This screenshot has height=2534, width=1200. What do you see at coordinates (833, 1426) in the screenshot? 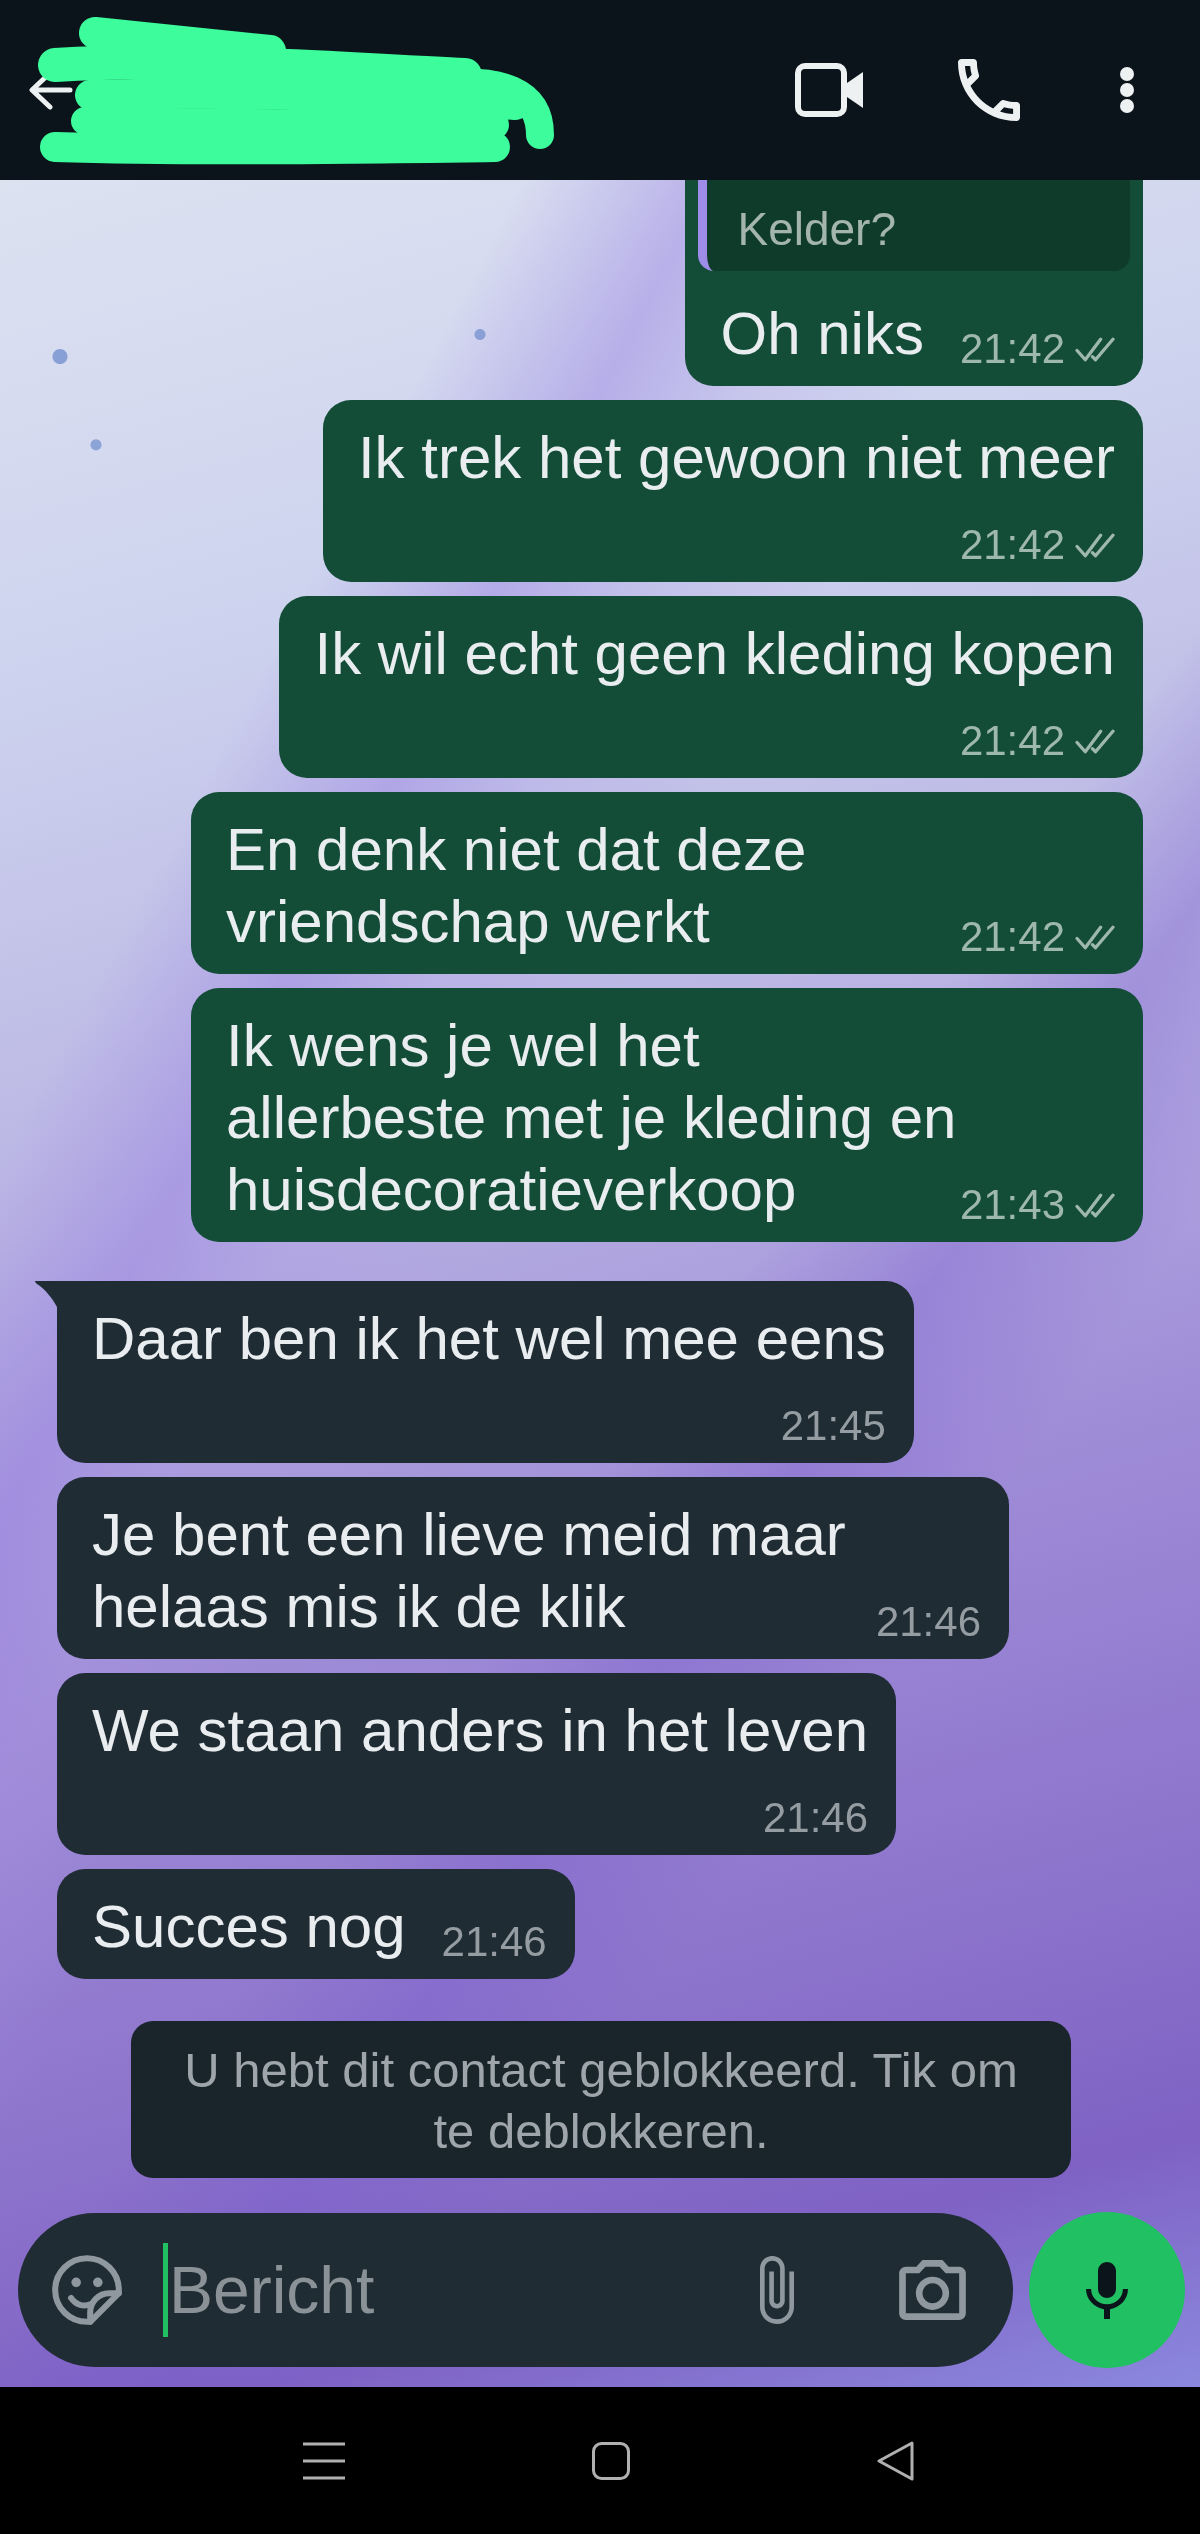
I see `message-time: 21:45` at bounding box center [833, 1426].